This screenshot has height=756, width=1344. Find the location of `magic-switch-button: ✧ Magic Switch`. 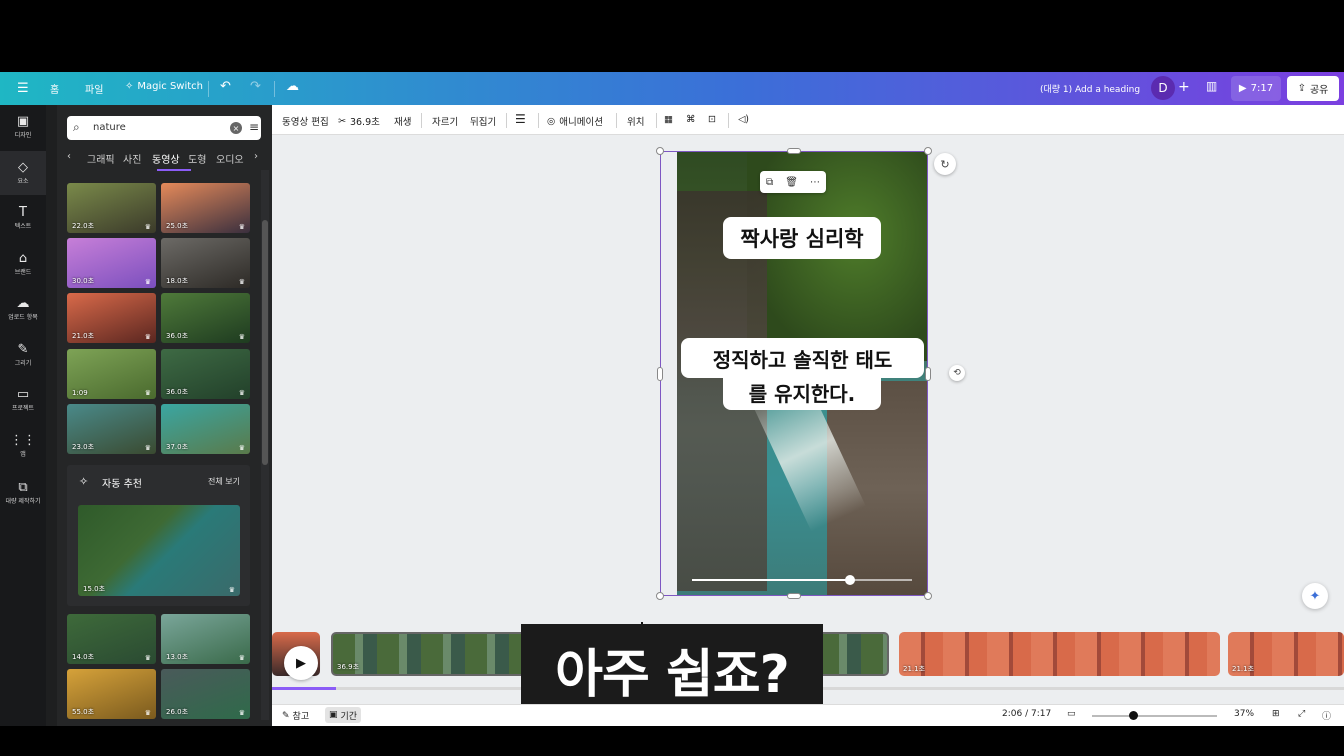

magic-switch-button: ✧ Magic Switch is located at coordinates (164, 86).